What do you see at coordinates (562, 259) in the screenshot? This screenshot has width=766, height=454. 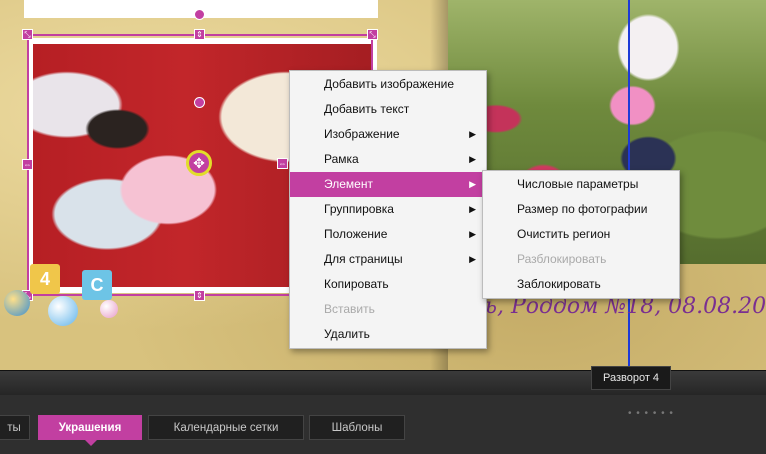 I see `menu-item-label: Разблокировать` at bounding box center [562, 259].